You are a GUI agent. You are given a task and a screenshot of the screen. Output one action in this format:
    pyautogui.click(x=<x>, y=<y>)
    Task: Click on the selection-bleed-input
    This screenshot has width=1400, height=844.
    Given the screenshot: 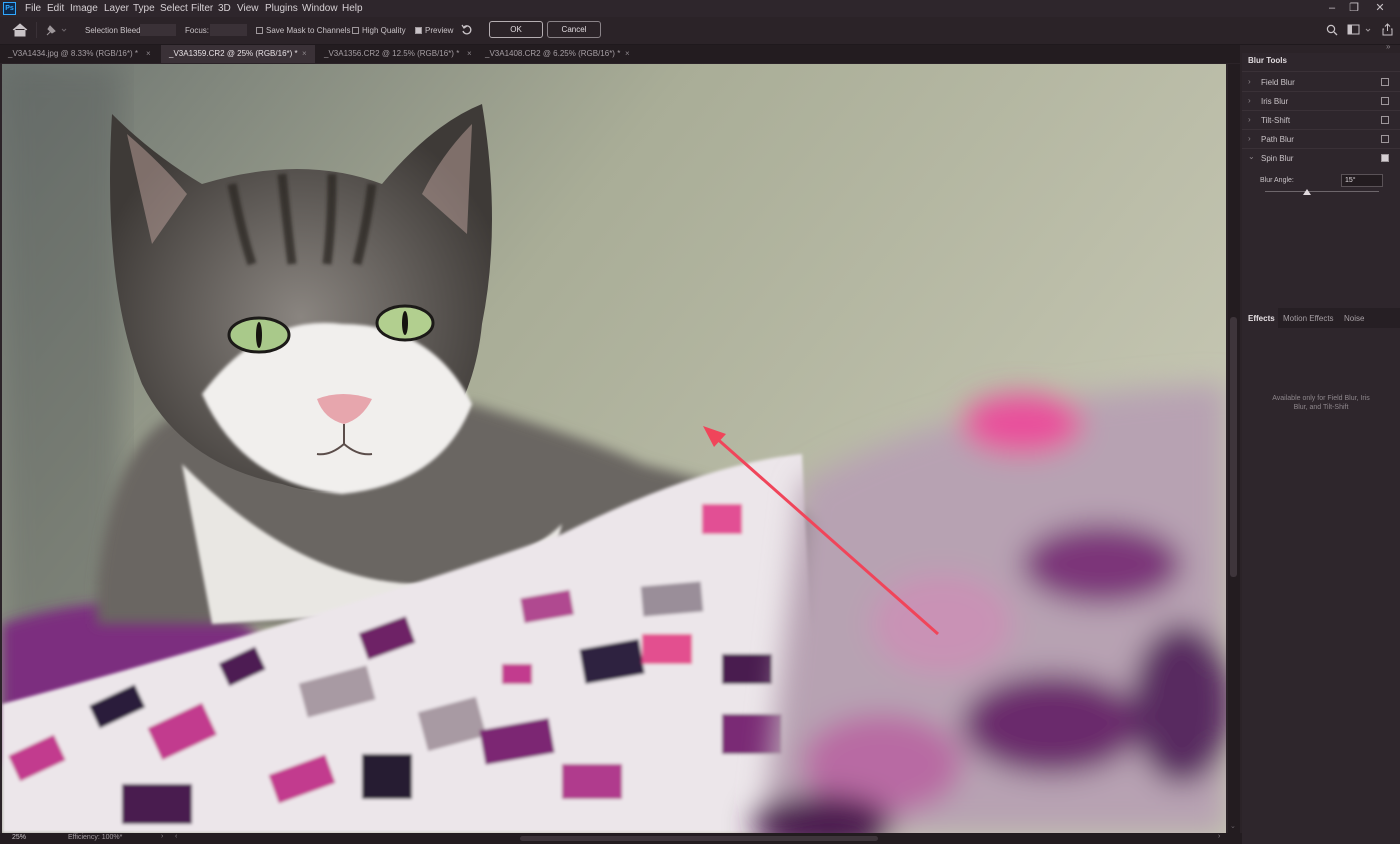 What is the action you would take?
    pyautogui.click(x=158, y=30)
    